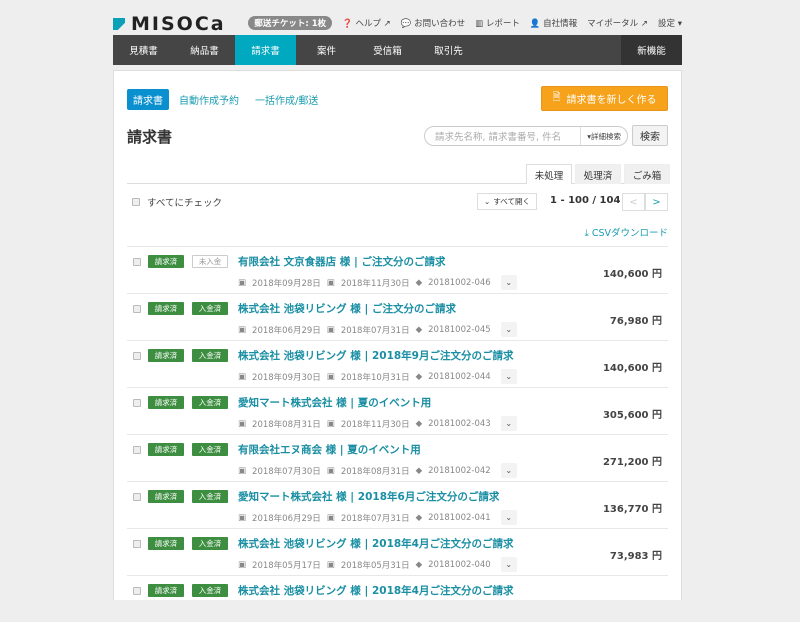 Image resolution: width=800 pixels, height=622 pixels. What do you see at coordinates (598, 174) in the screenshot?
I see `tab-processed: 処理済` at bounding box center [598, 174].